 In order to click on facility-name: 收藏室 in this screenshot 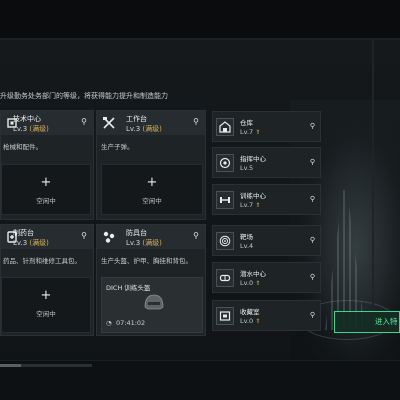, I will do `click(250, 312)`.